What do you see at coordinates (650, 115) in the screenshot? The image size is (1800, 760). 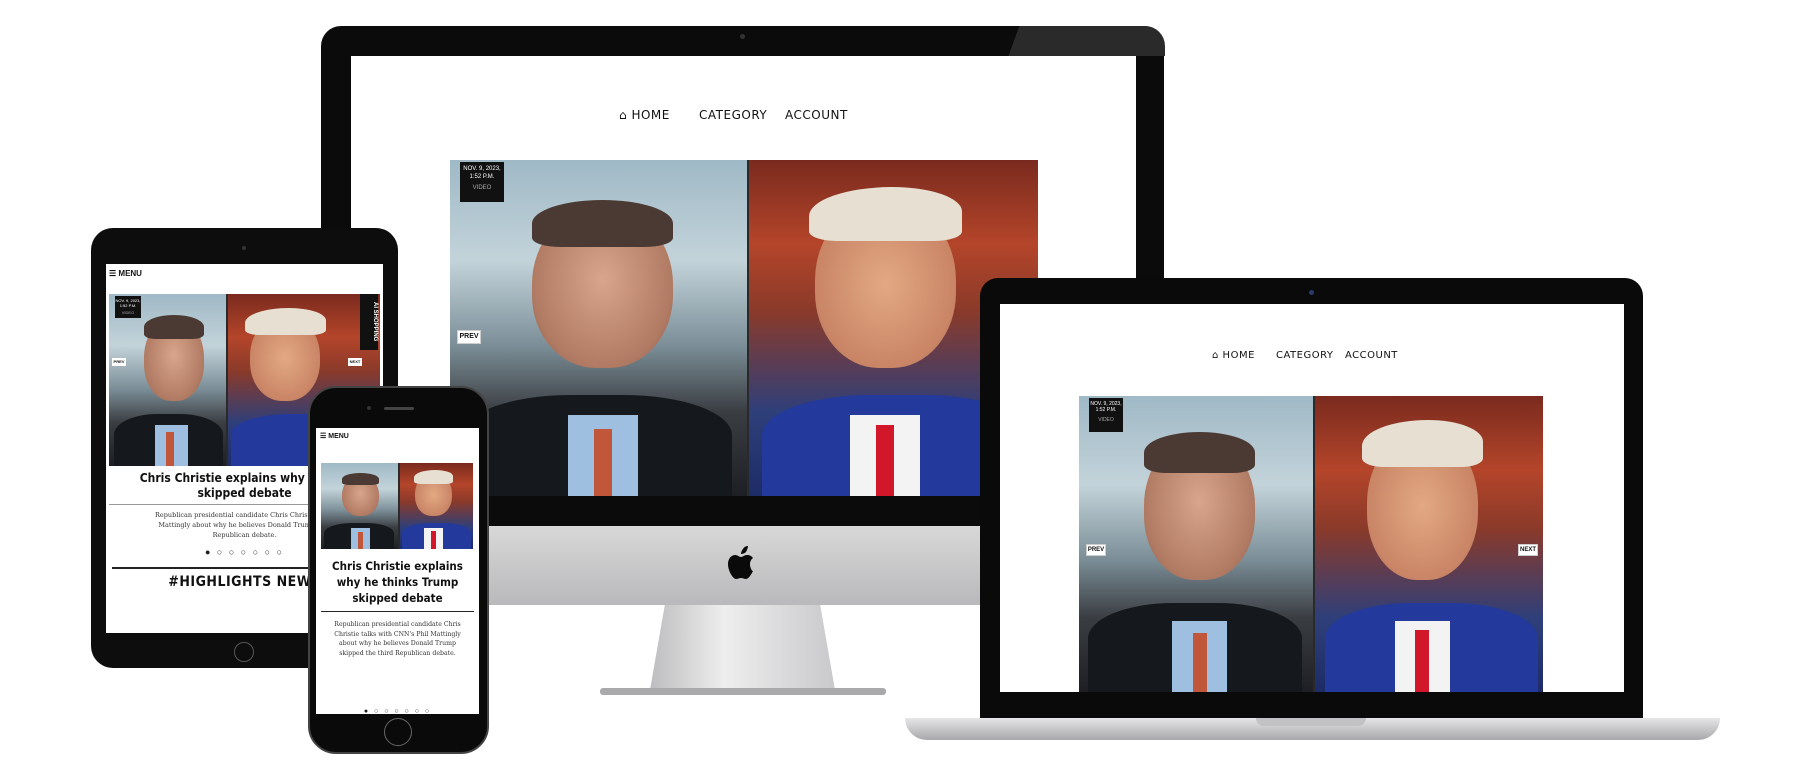 I see `nav-home-label: HOME` at bounding box center [650, 115].